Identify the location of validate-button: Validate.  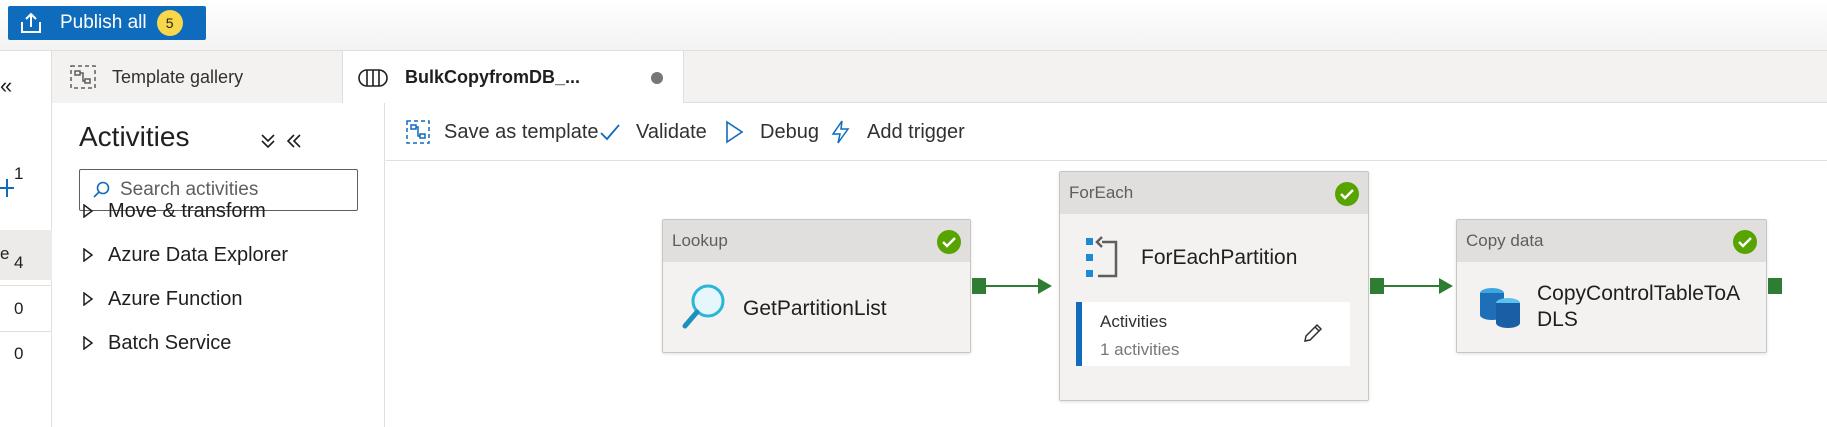
(652, 132).